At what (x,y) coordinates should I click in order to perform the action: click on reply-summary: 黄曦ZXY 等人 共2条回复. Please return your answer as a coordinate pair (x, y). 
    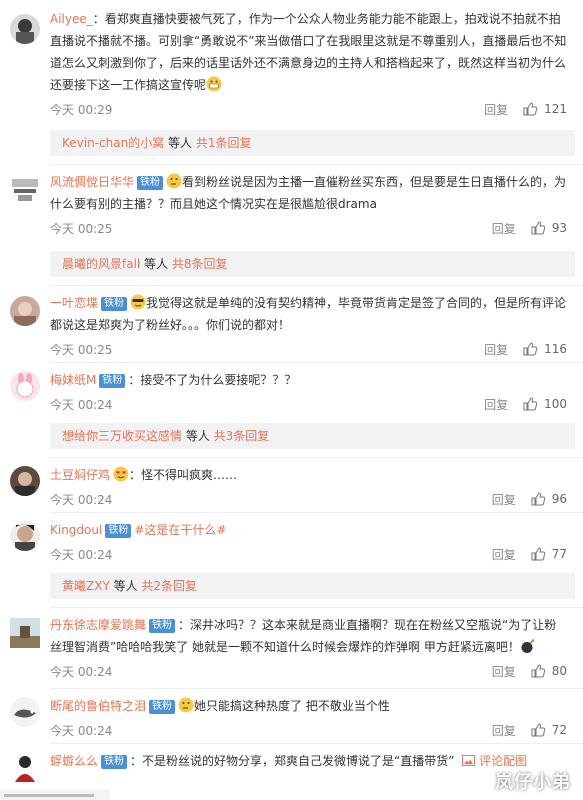
    Looking at the image, I should click on (312, 586).